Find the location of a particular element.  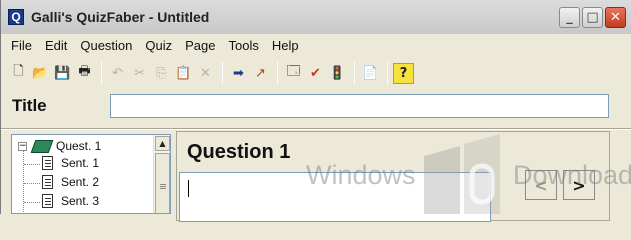

watermark-logo-icon is located at coordinates (462, 174).